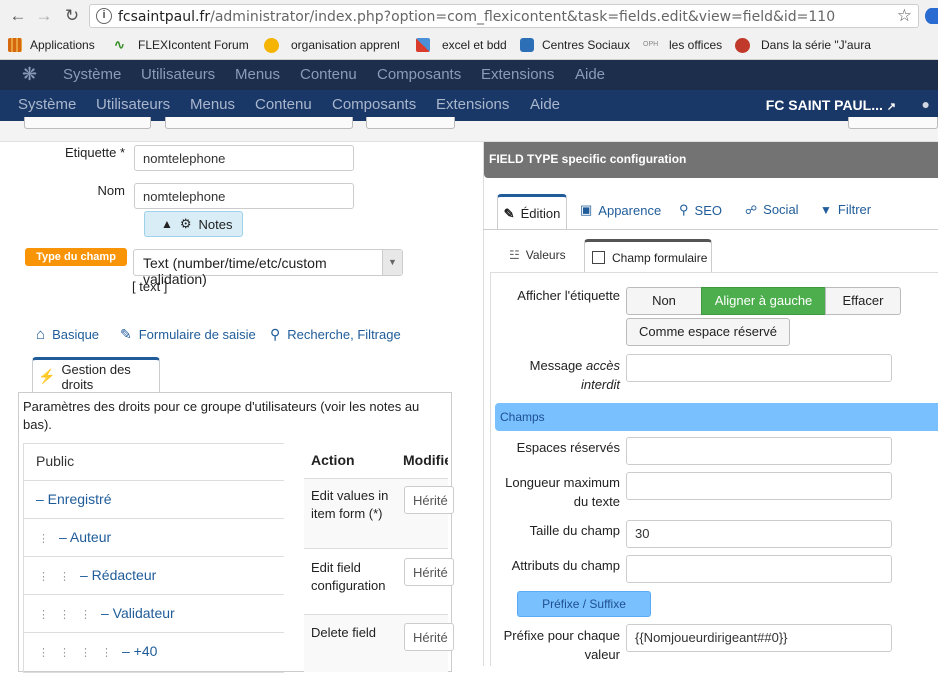 The image size is (938, 673). What do you see at coordinates (41, 334) in the screenshot?
I see `home-icon: ⌂` at bounding box center [41, 334].